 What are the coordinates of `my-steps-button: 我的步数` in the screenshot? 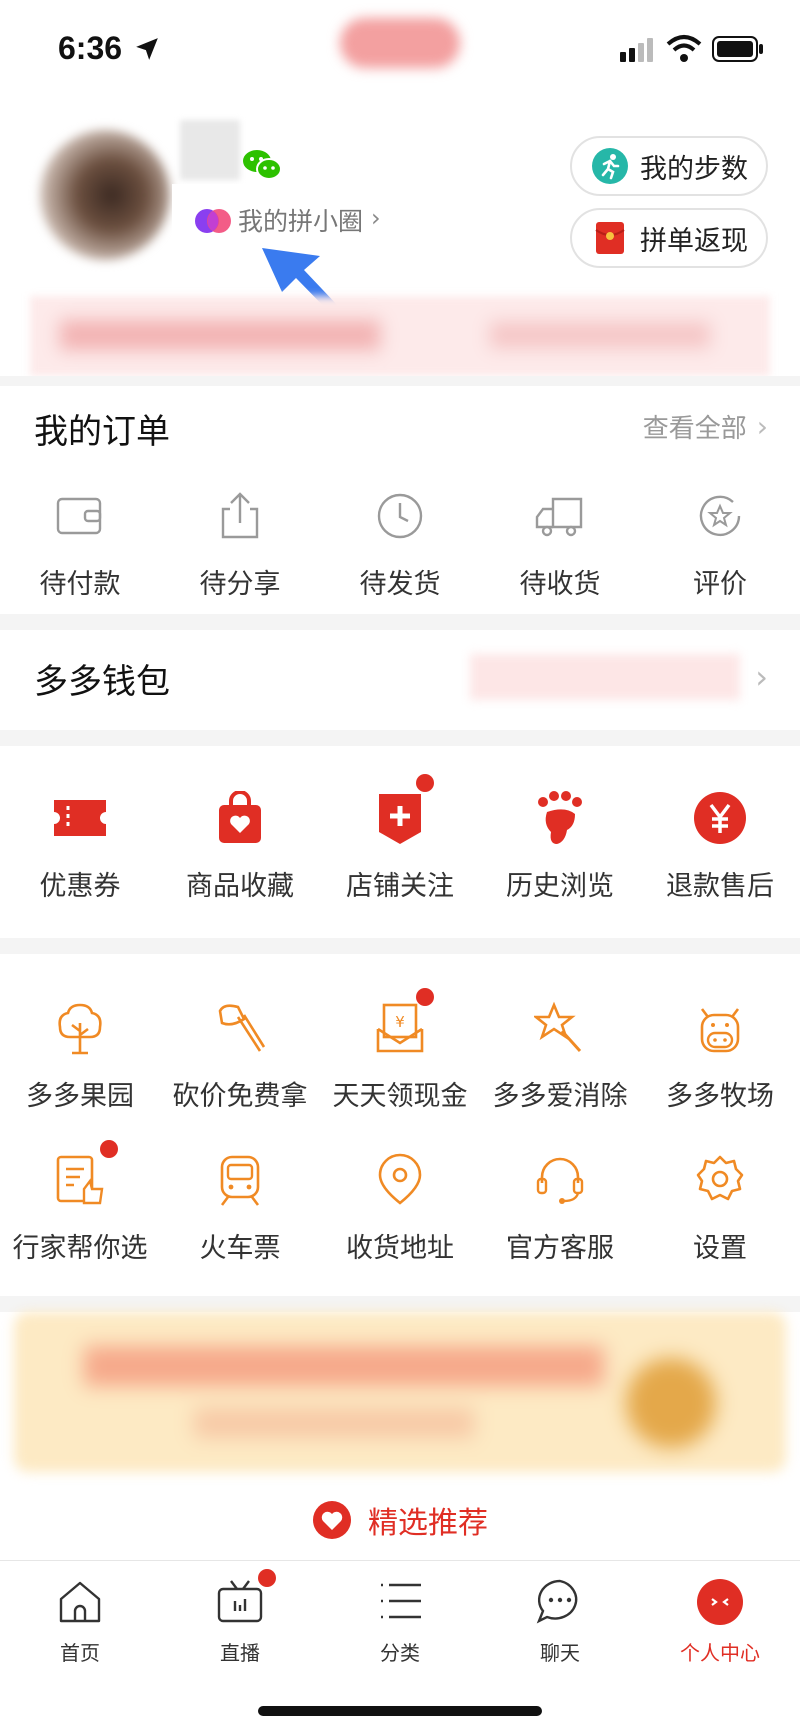 It's located at (669, 166).